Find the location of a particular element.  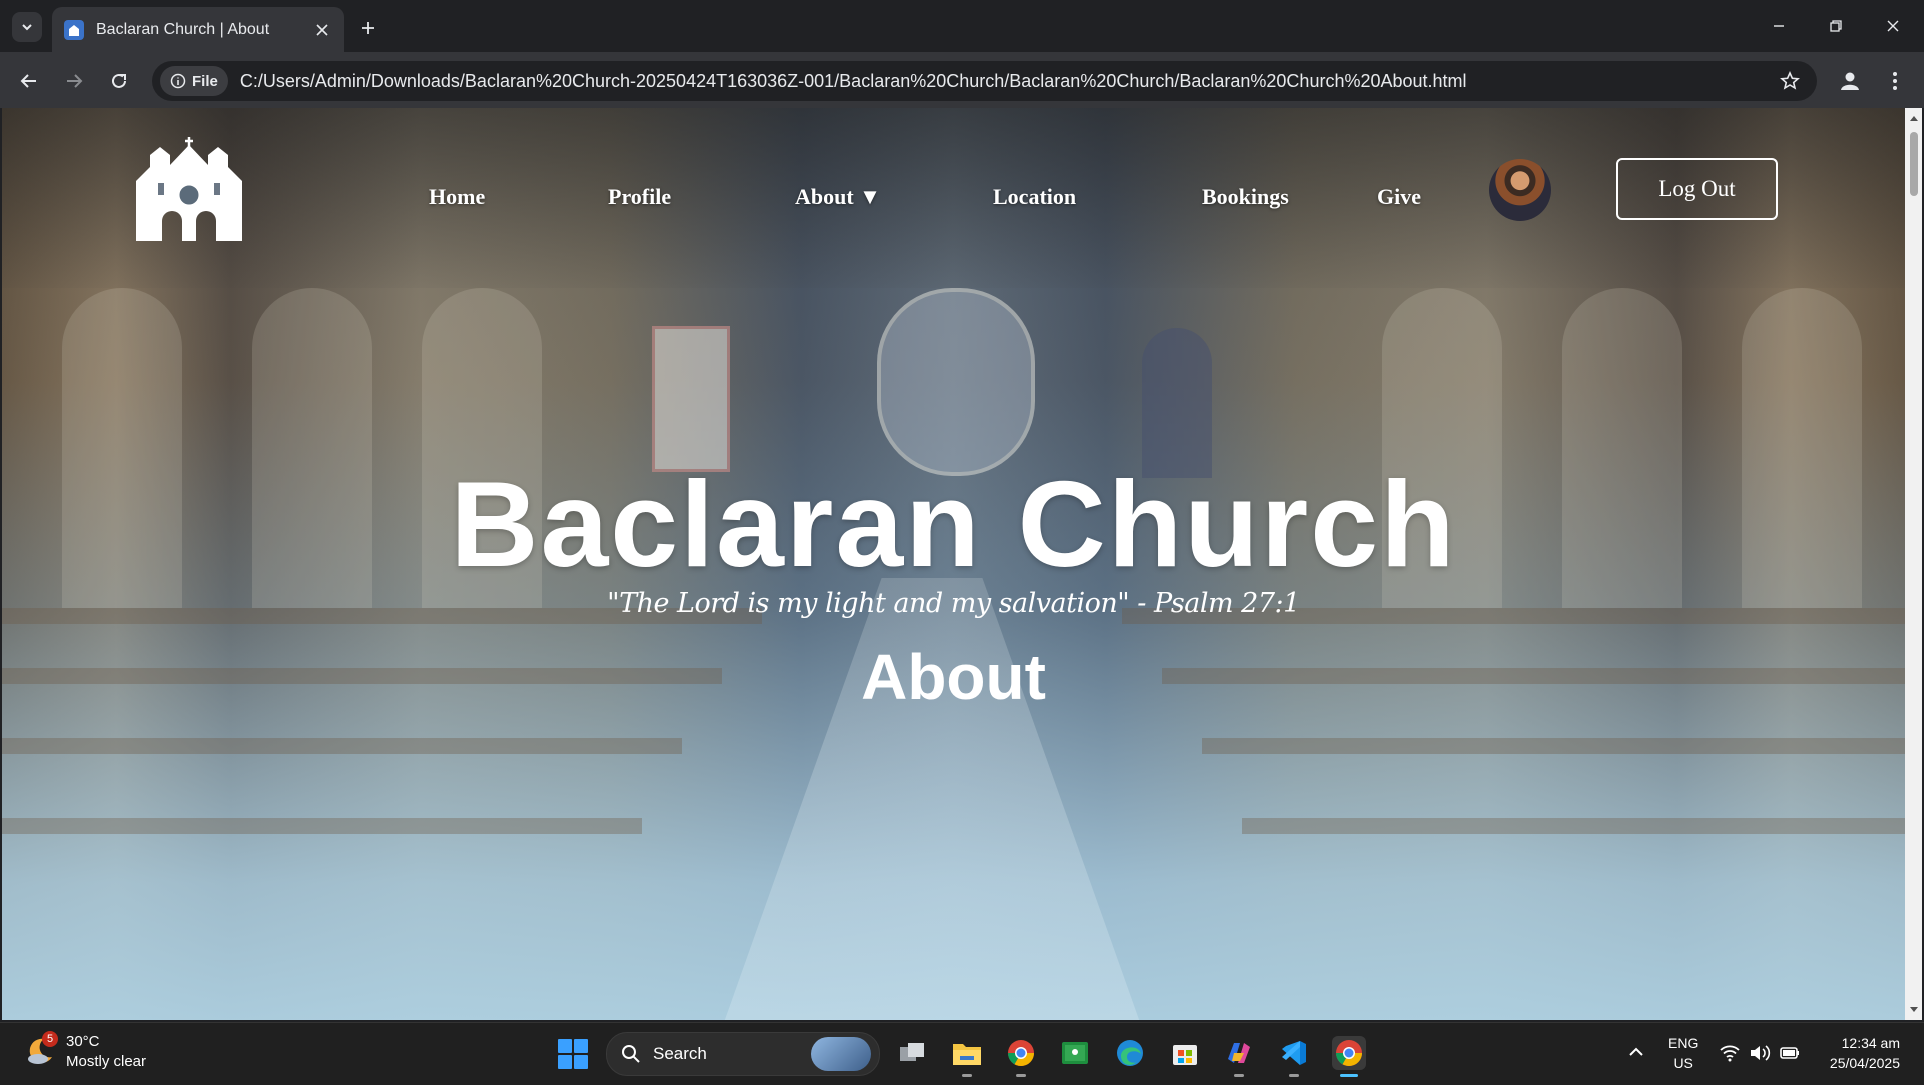

reload-button is located at coordinates (119, 81).